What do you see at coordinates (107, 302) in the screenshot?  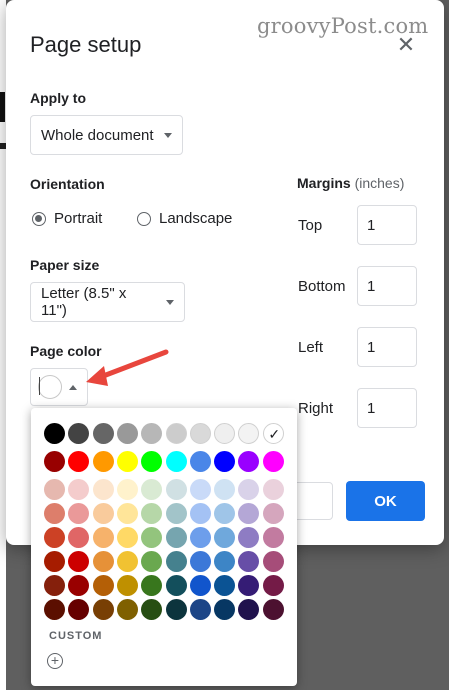 I see `paper-size-dropdown: Letter (8.5" x 11")` at bounding box center [107, 302].